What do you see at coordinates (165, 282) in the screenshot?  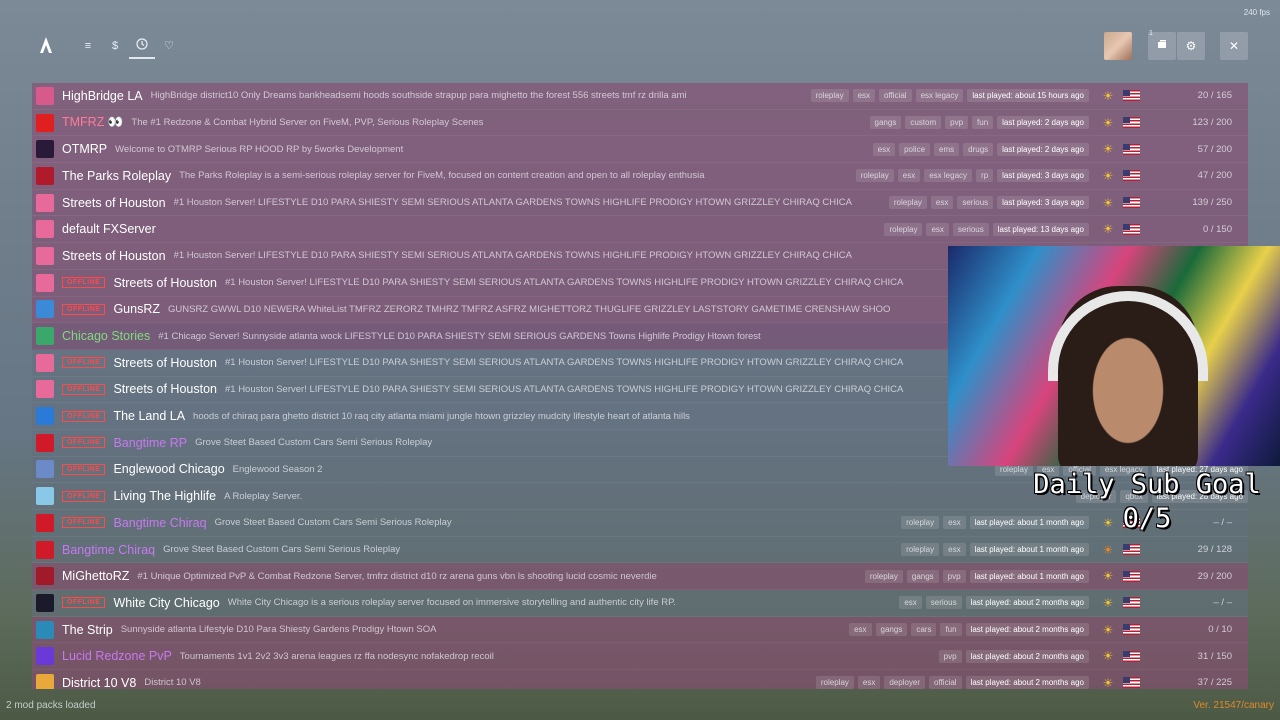 I see `server-name: Streets of Houston` at bounding box center [165, 282].